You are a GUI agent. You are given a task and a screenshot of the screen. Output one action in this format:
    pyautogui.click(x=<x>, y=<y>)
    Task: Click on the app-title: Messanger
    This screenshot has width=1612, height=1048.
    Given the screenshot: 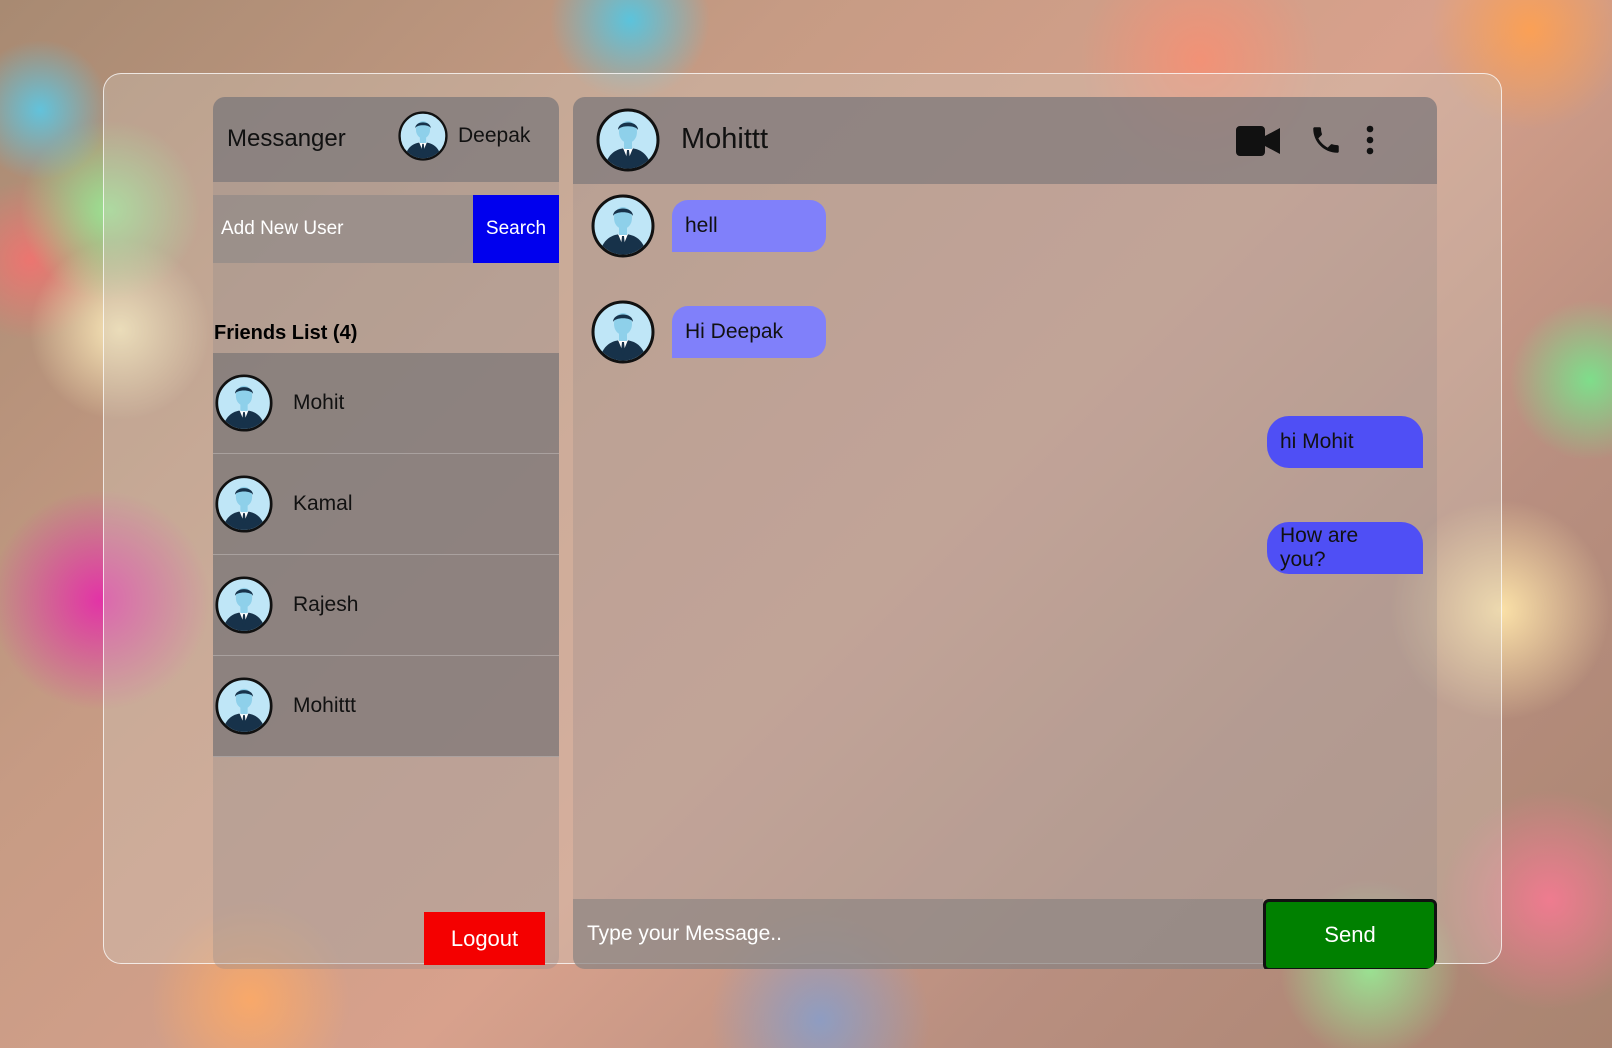 What is the action you would take?
    pyautogui.click(x=286, y=138)
    